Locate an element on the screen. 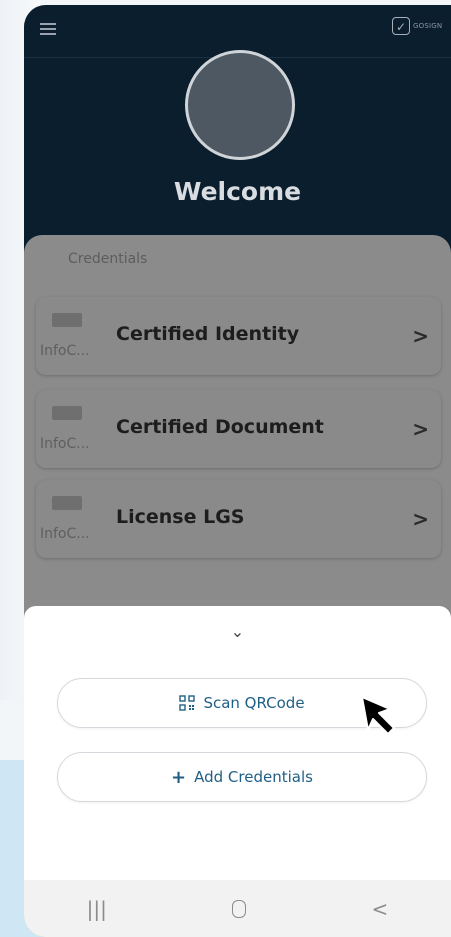 This screenshot has width=451, height=937. chevron-down-icon: ⌄ is located at coordinates (237, 631).